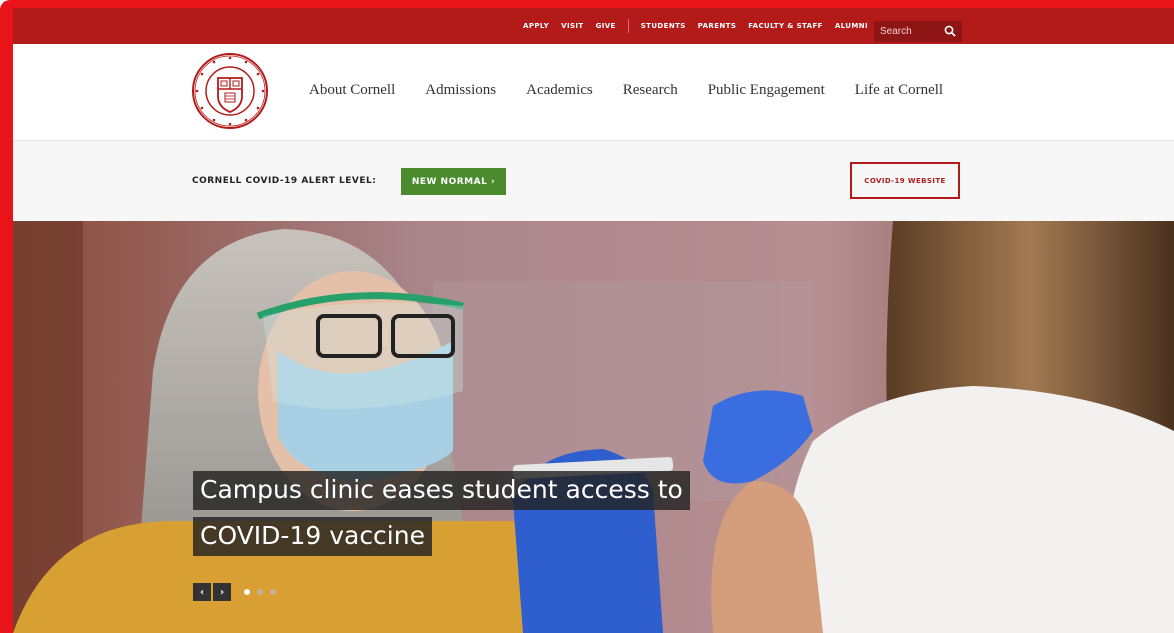 The image size is (1174, 633). I want to click on apply-link: APPLY, so click(536, 26).